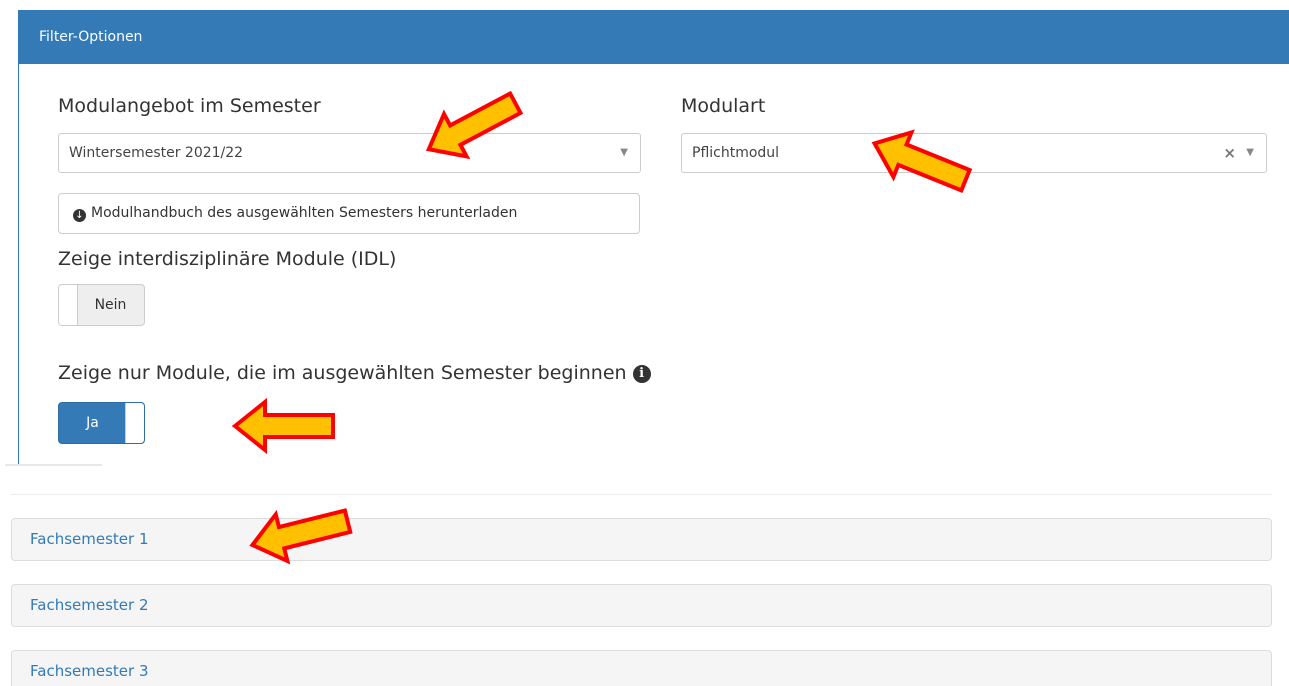  I want to click on idl-toggle-state: Nein, so click(110, 305).